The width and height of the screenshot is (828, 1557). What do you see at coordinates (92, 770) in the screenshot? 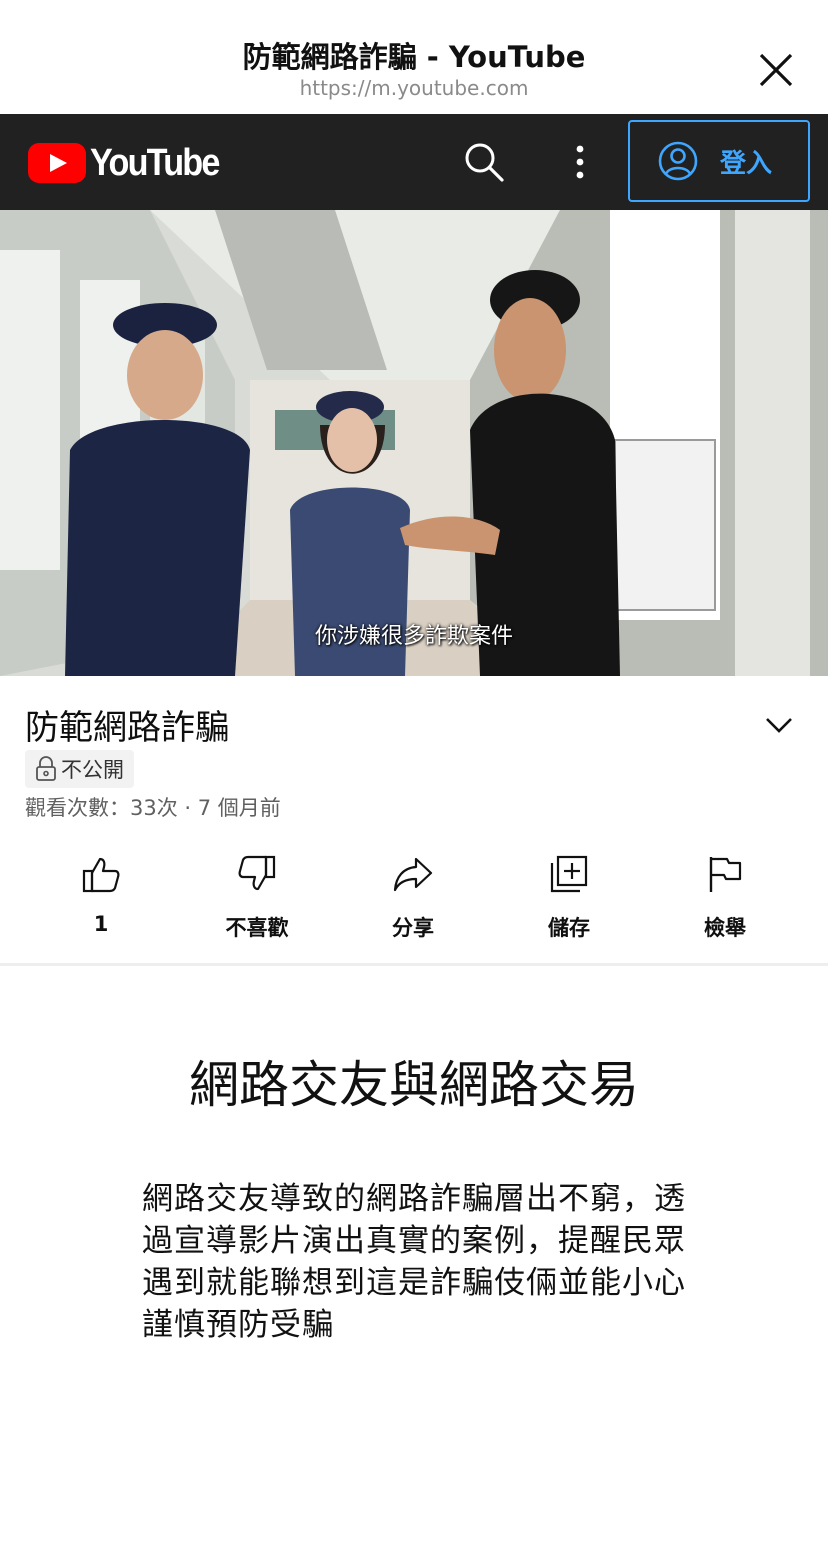
I see `privacy-label: 不公開` at bounding box center [92, 770].